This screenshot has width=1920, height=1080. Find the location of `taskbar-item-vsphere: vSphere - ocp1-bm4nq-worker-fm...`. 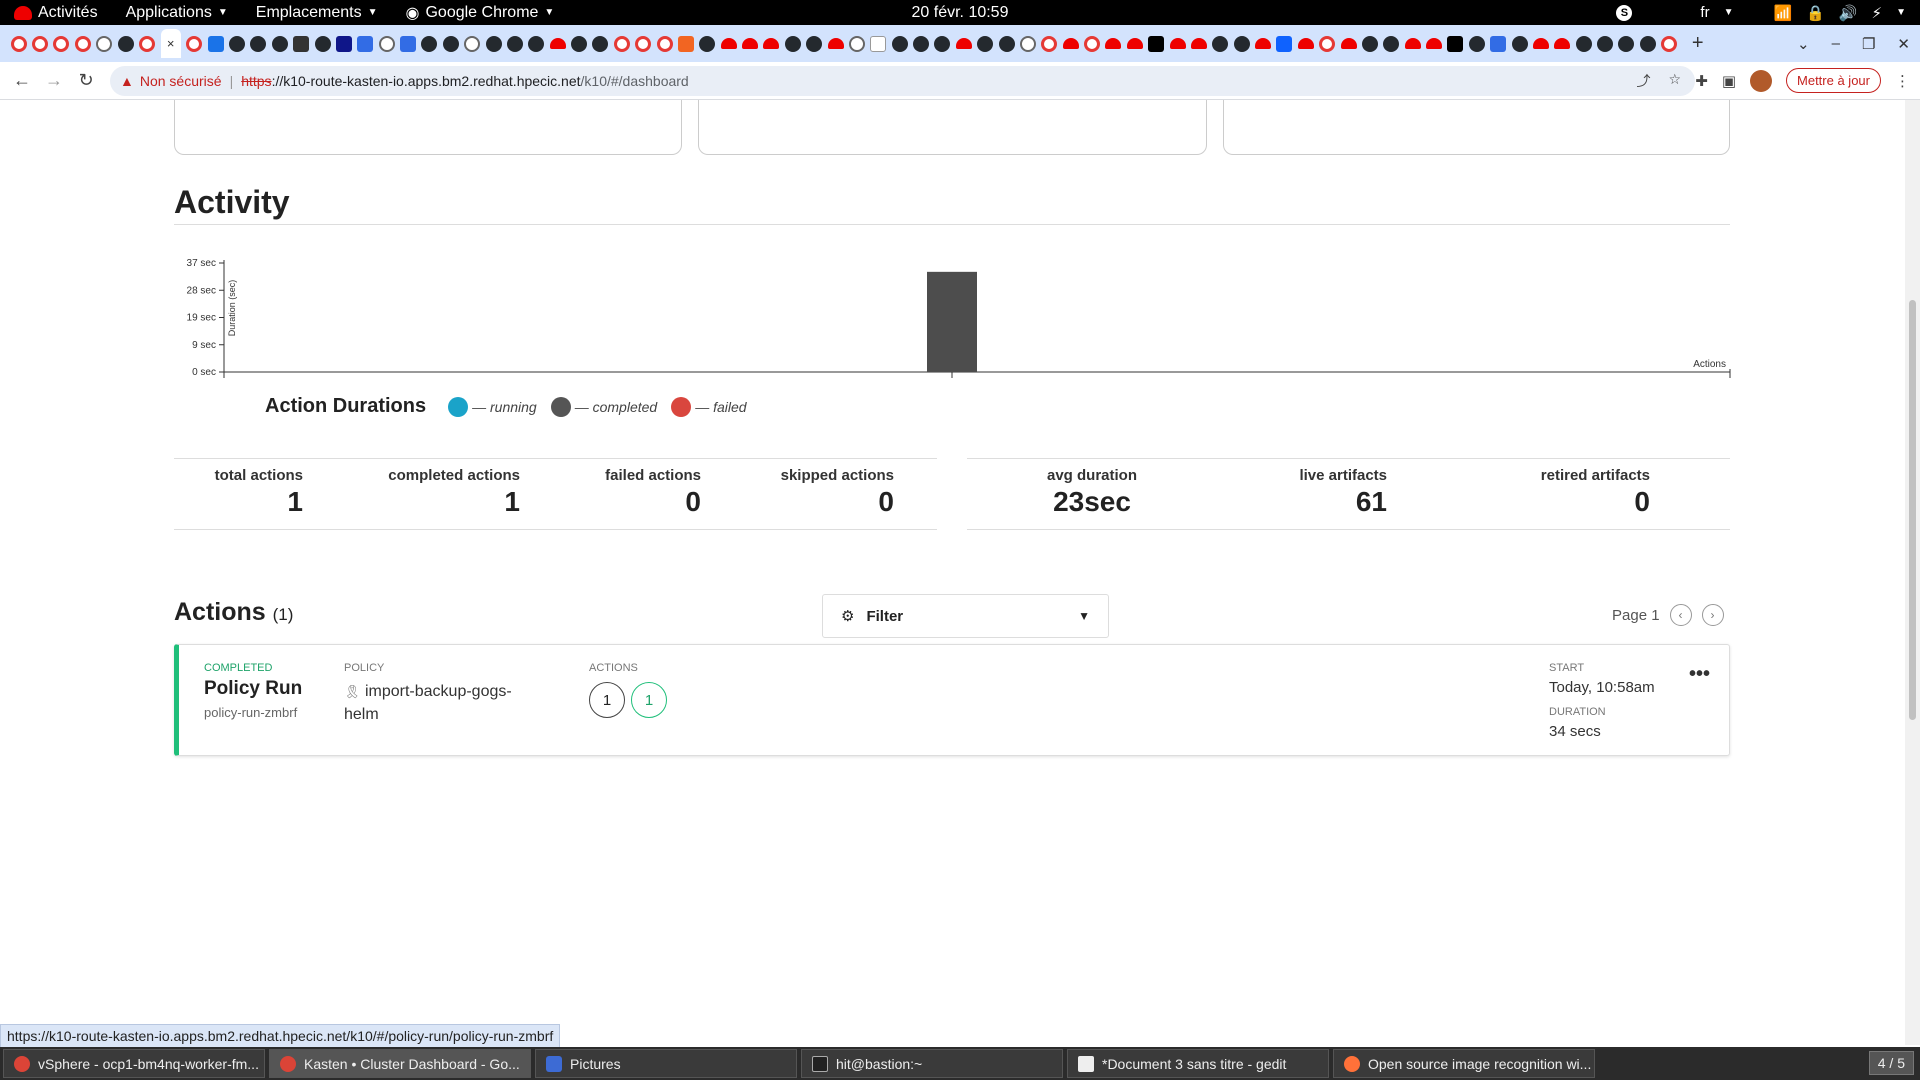

taskbar-item-vsphere: vSphere - ocp1-bm4nq-worker-fm... is located at coordinates (134, 1063).